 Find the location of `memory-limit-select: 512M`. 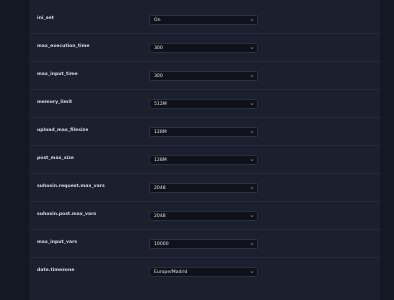

memory-limit-select: 512M is located at coordinates (203, 104).